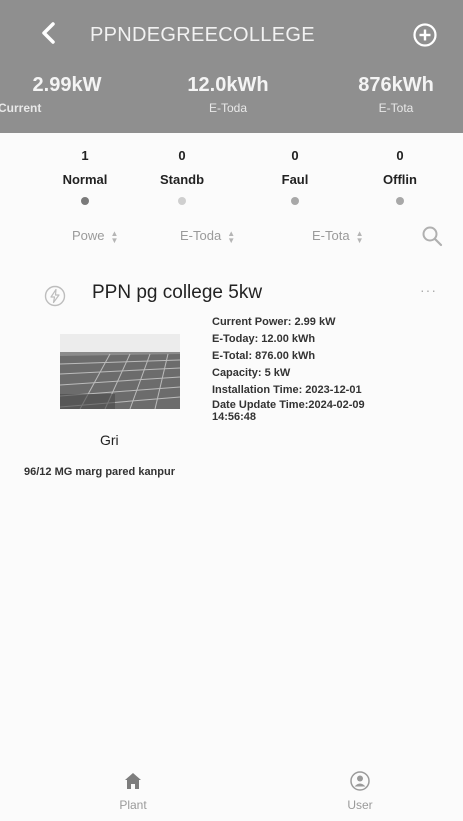 The height and width of the screenshot is (821, 463). I want to click on energy-total-label: E-Tota, so click(396, 108).